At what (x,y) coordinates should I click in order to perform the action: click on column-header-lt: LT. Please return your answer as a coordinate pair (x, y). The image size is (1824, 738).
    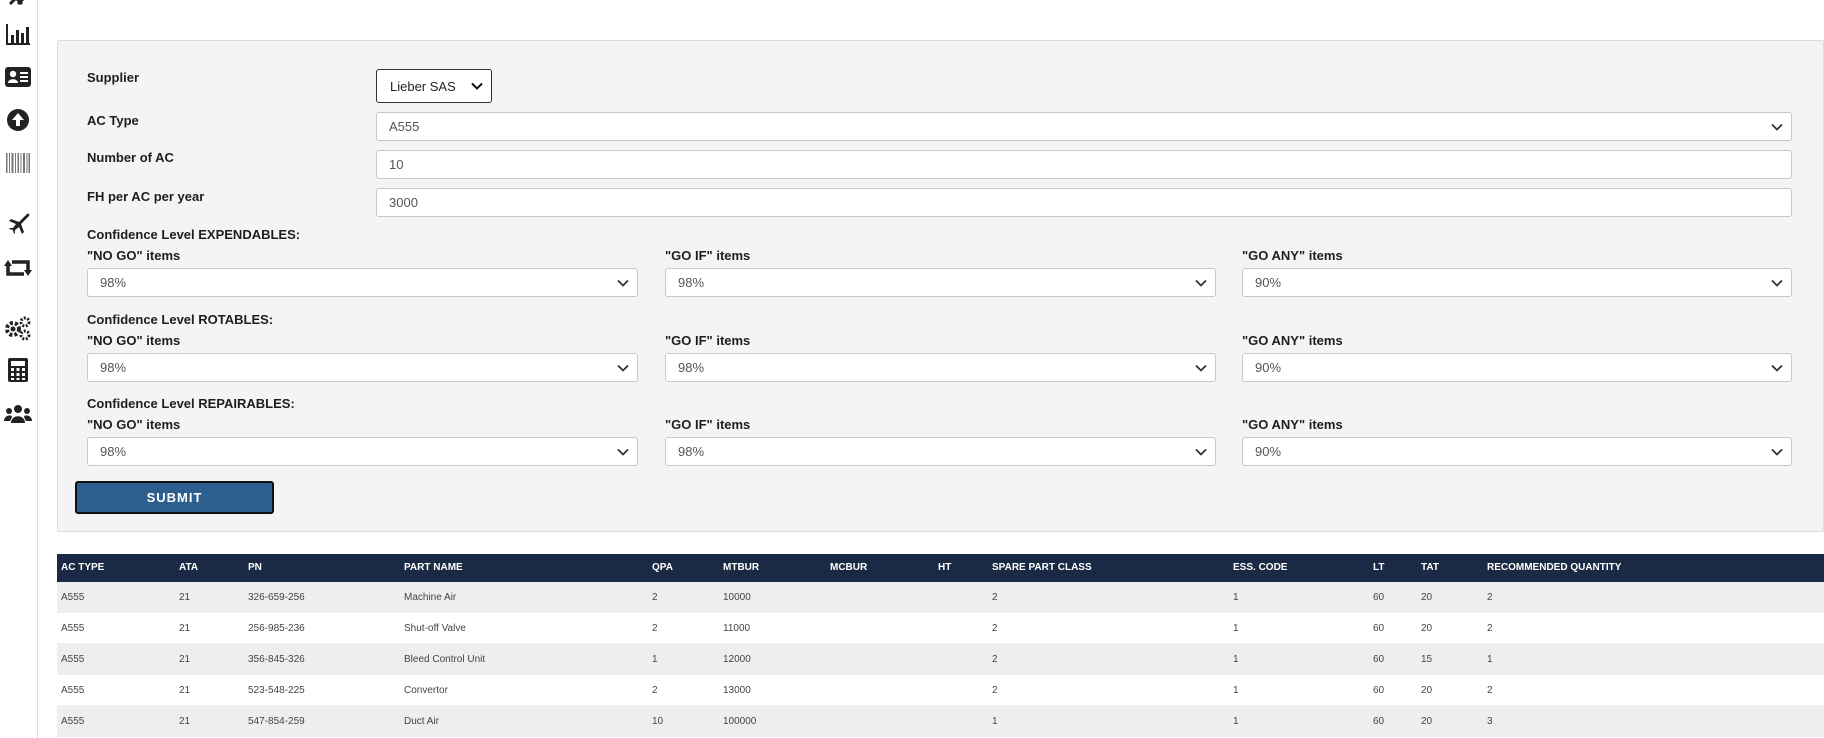
    Looking at the image, I should click on (1378, 568).